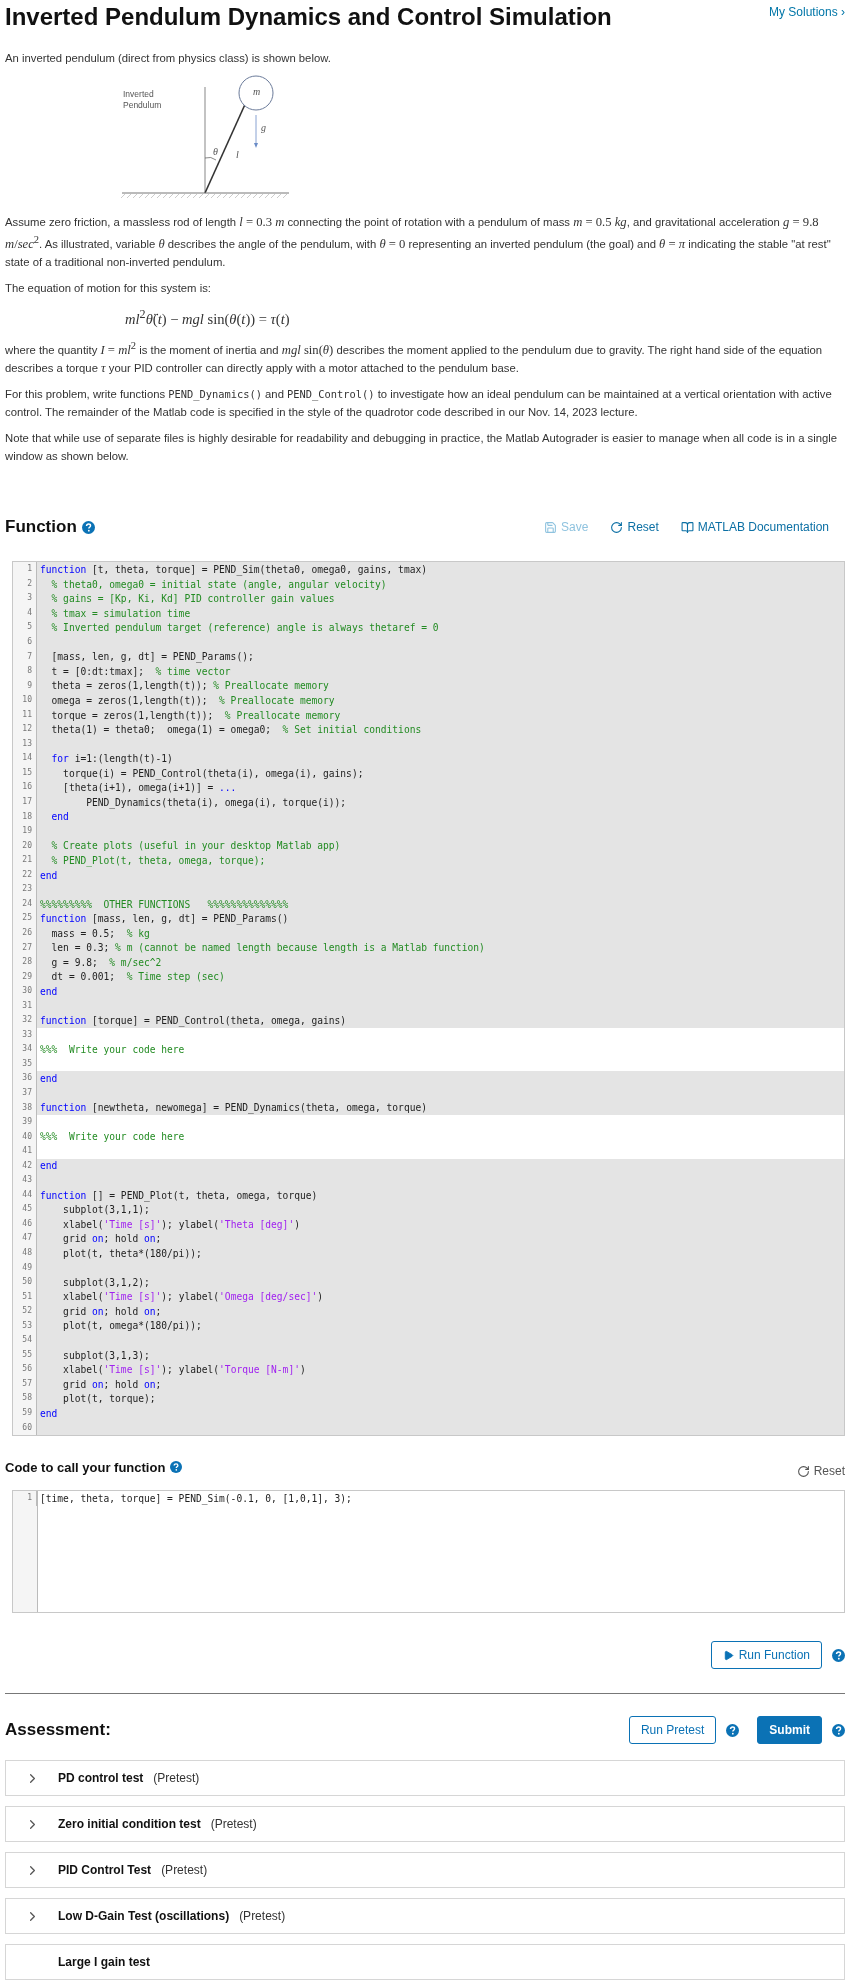  Describe the element at coordinates (192, 599) in the screenshot. I see `code-line: % gains = [Kp, Ki, Kd] PID controller gain values` at that location.